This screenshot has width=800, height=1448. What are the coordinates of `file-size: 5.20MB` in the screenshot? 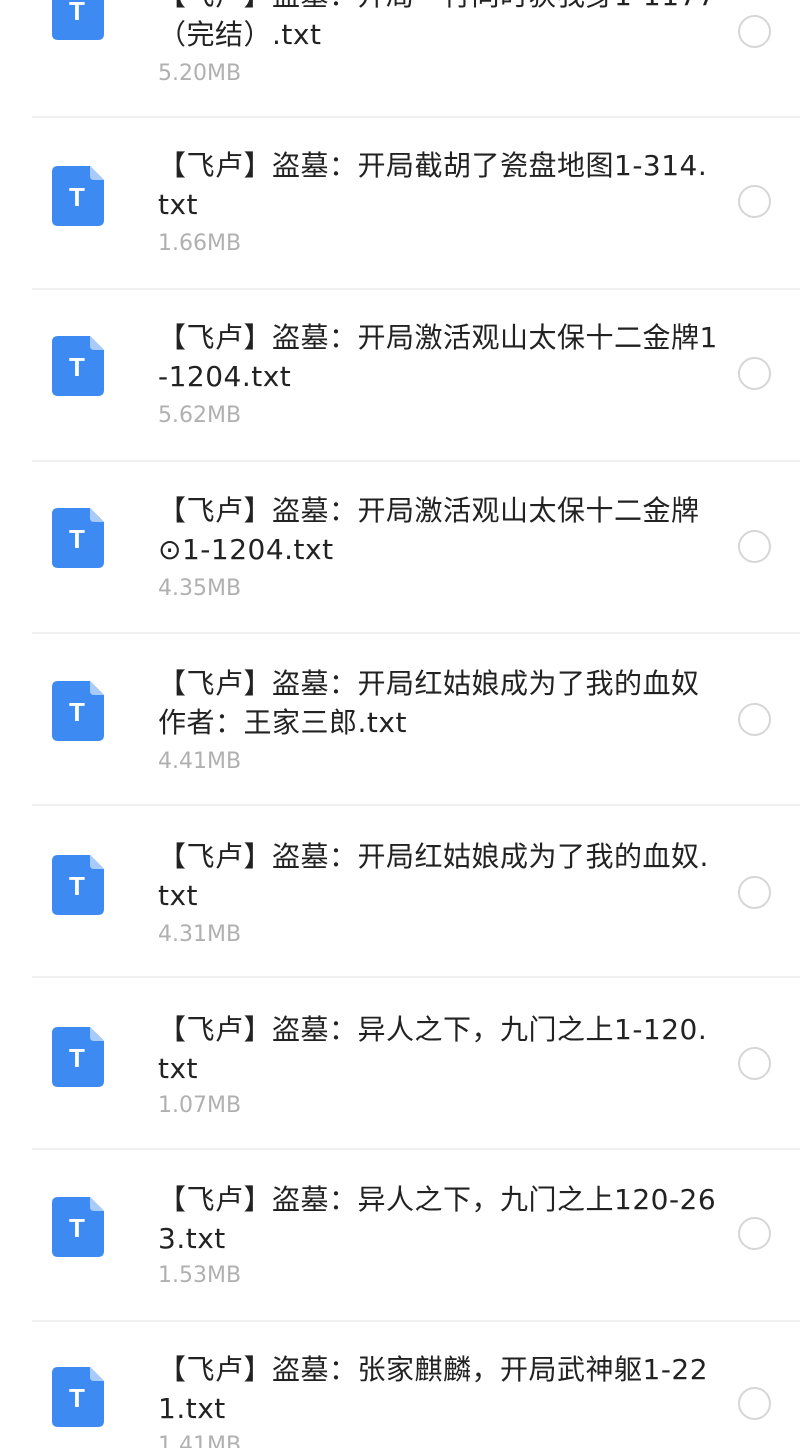 It's located at (200, 73).